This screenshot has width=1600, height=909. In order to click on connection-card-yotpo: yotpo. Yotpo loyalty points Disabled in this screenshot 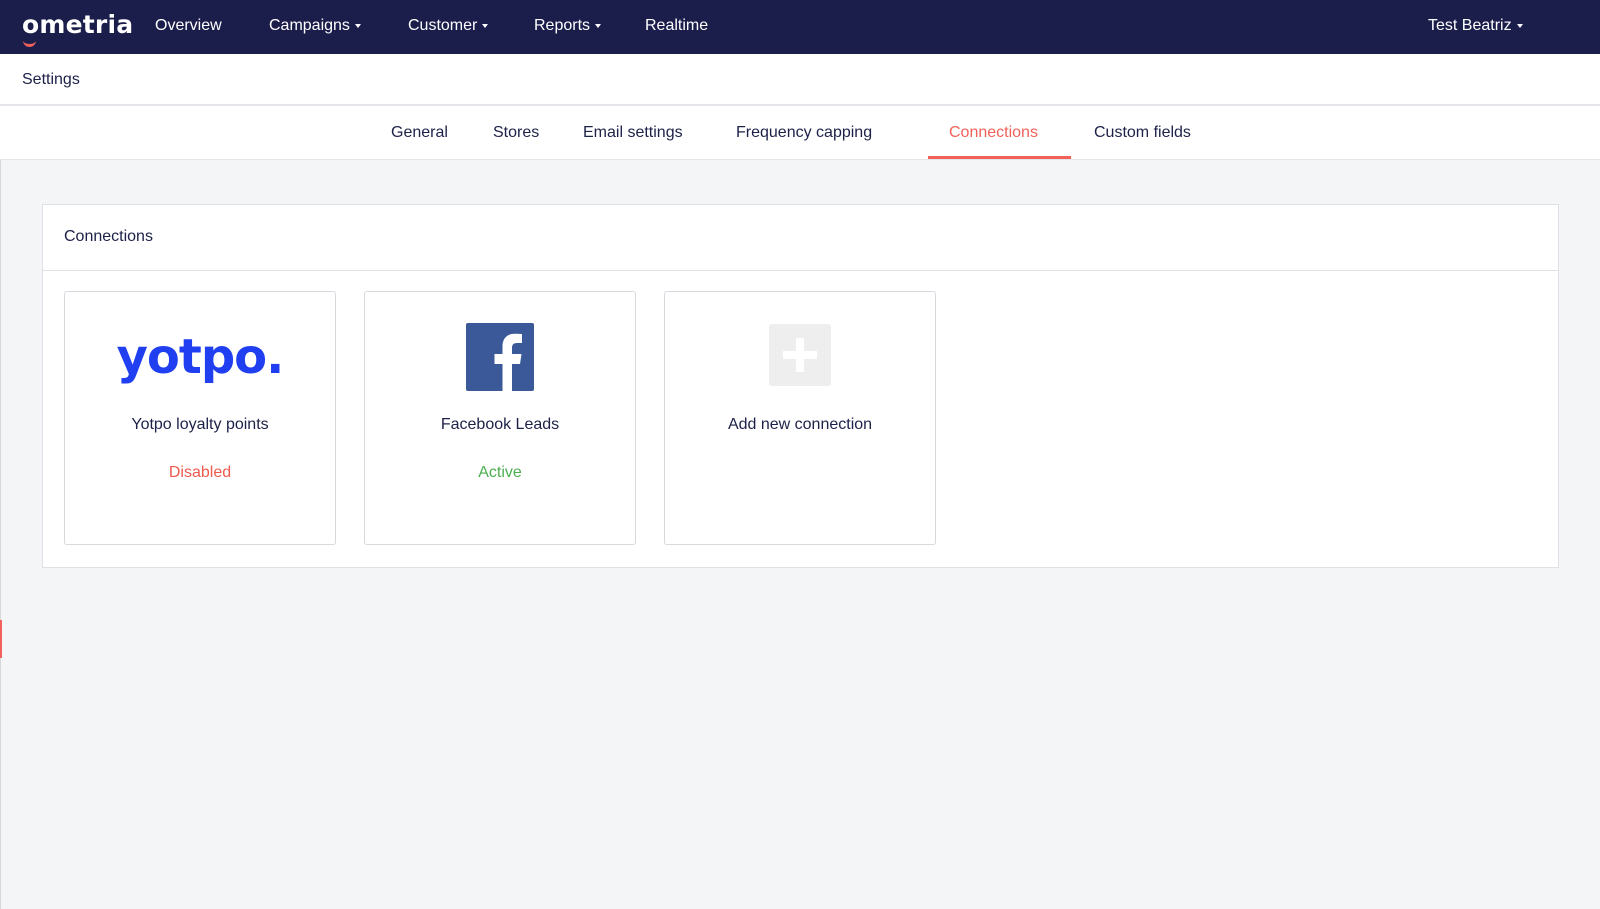, I will do `click(200, 418)`.